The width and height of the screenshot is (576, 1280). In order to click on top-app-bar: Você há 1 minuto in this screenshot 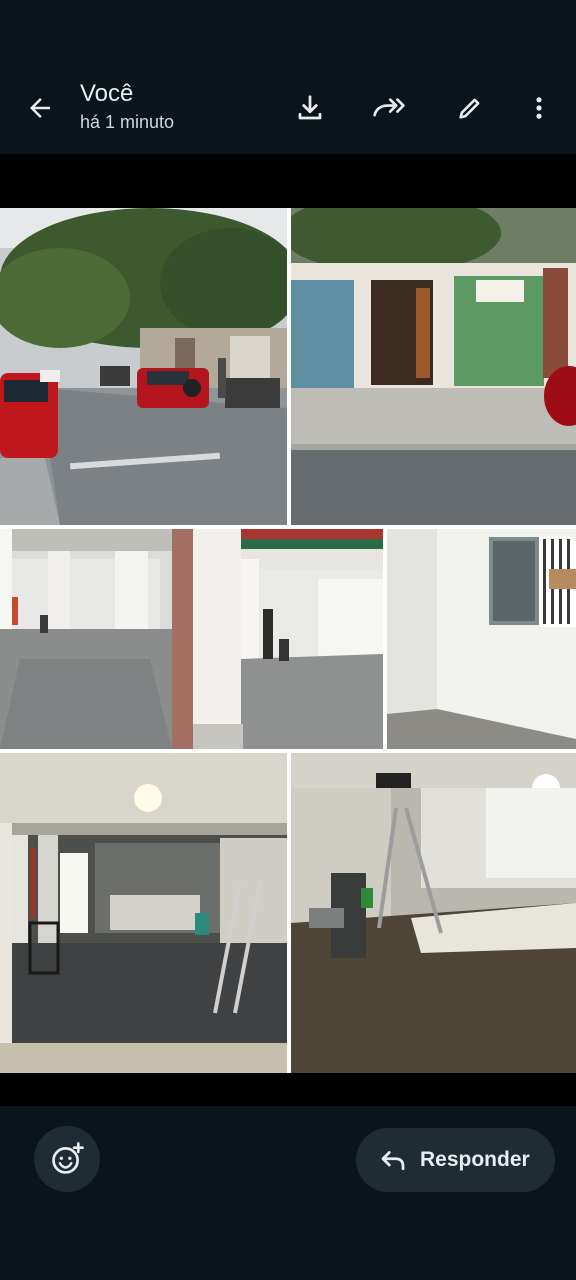, I will do `click(288, 109)`.